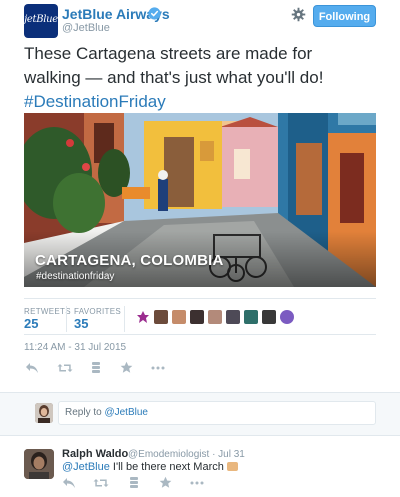 This screenshot has width=400, height=497. Describe the element at coordinates (298, 14) in the screenshot. I see `gear-icon` at that location.